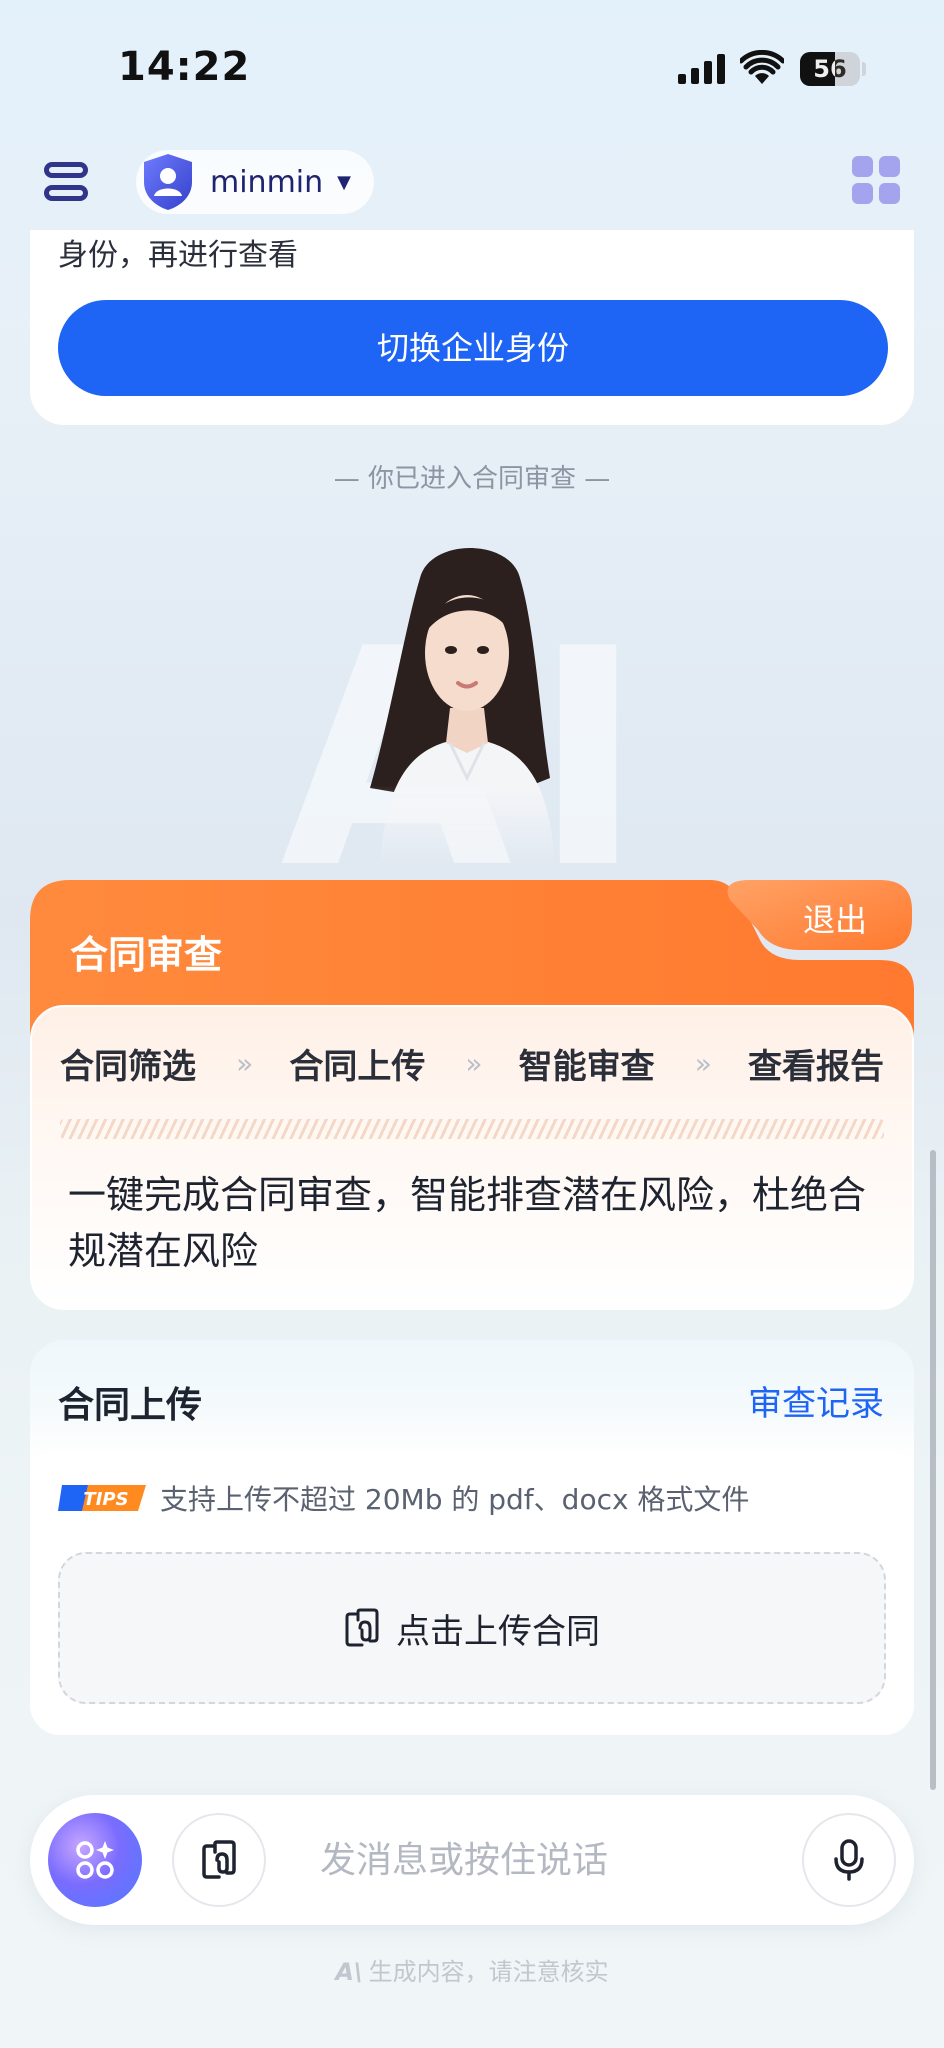 This screenshot has width=944, height=2048. I want to click on message-bar, so click(472, 1860).